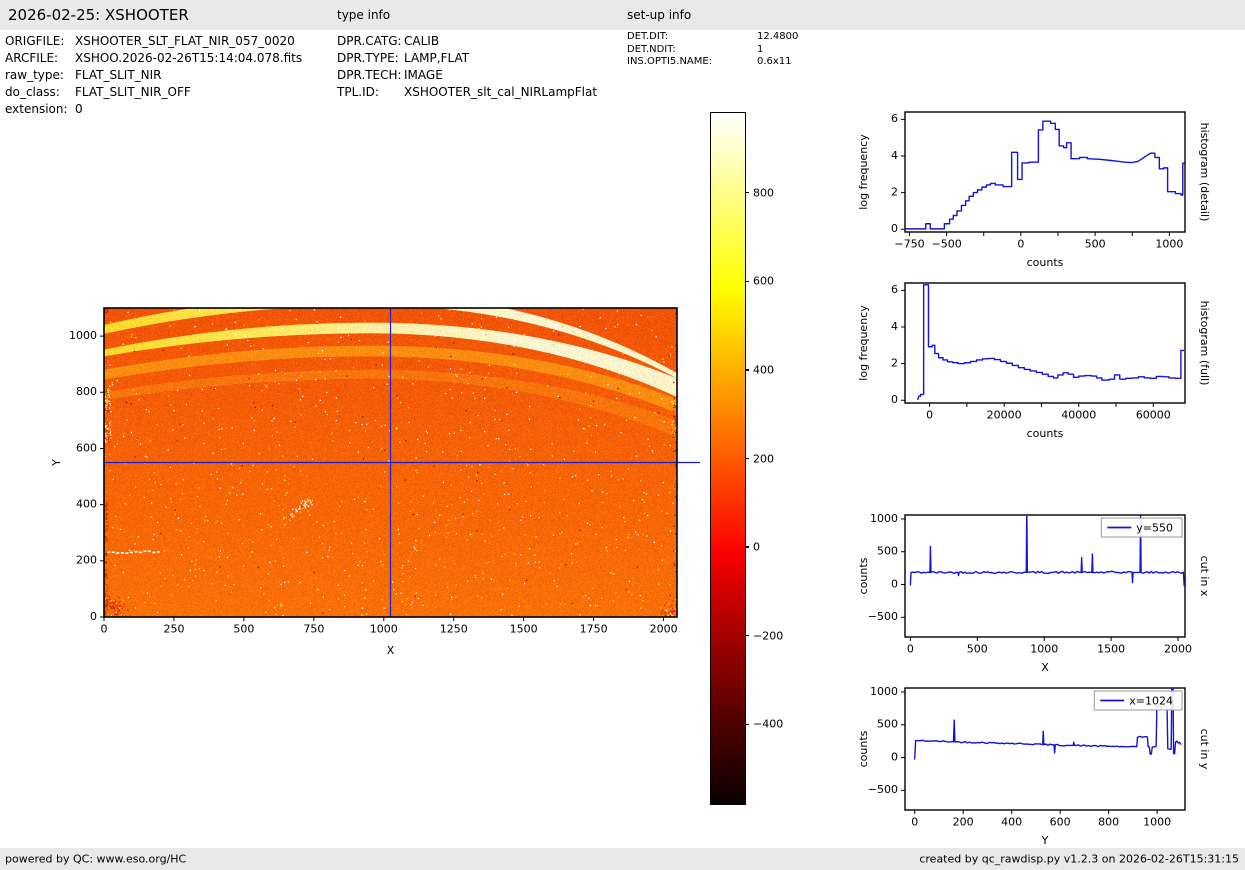 The width and height of the screenshot is (1245, 870). What do you see at coordinates (98, 15) in the screenshot?
I see `page-title: 2026-02-25: XSHOOTER` at bounding box center [98, 15].